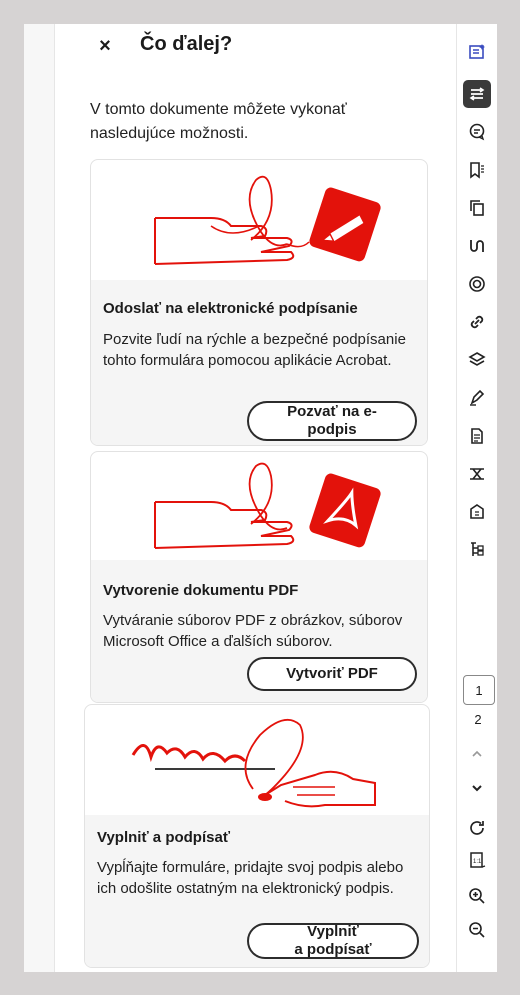  What do you see at coordinates (477, 322) in the screenshot?
I see `link-icon` at bounding box center [477, 322].